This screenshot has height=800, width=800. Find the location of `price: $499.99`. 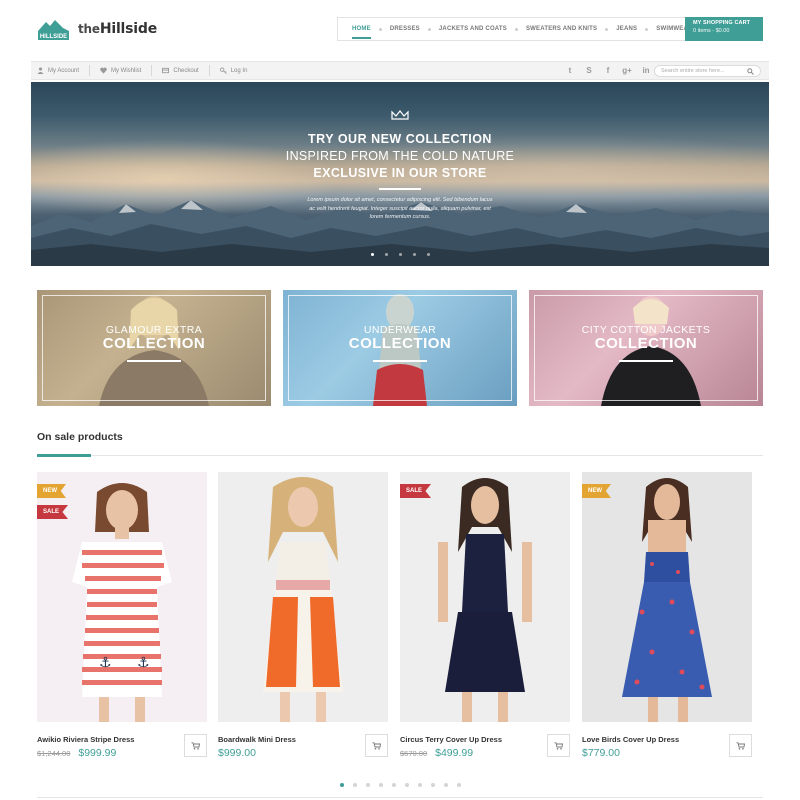

price: $499.99 is located at coordinates (454, 753).